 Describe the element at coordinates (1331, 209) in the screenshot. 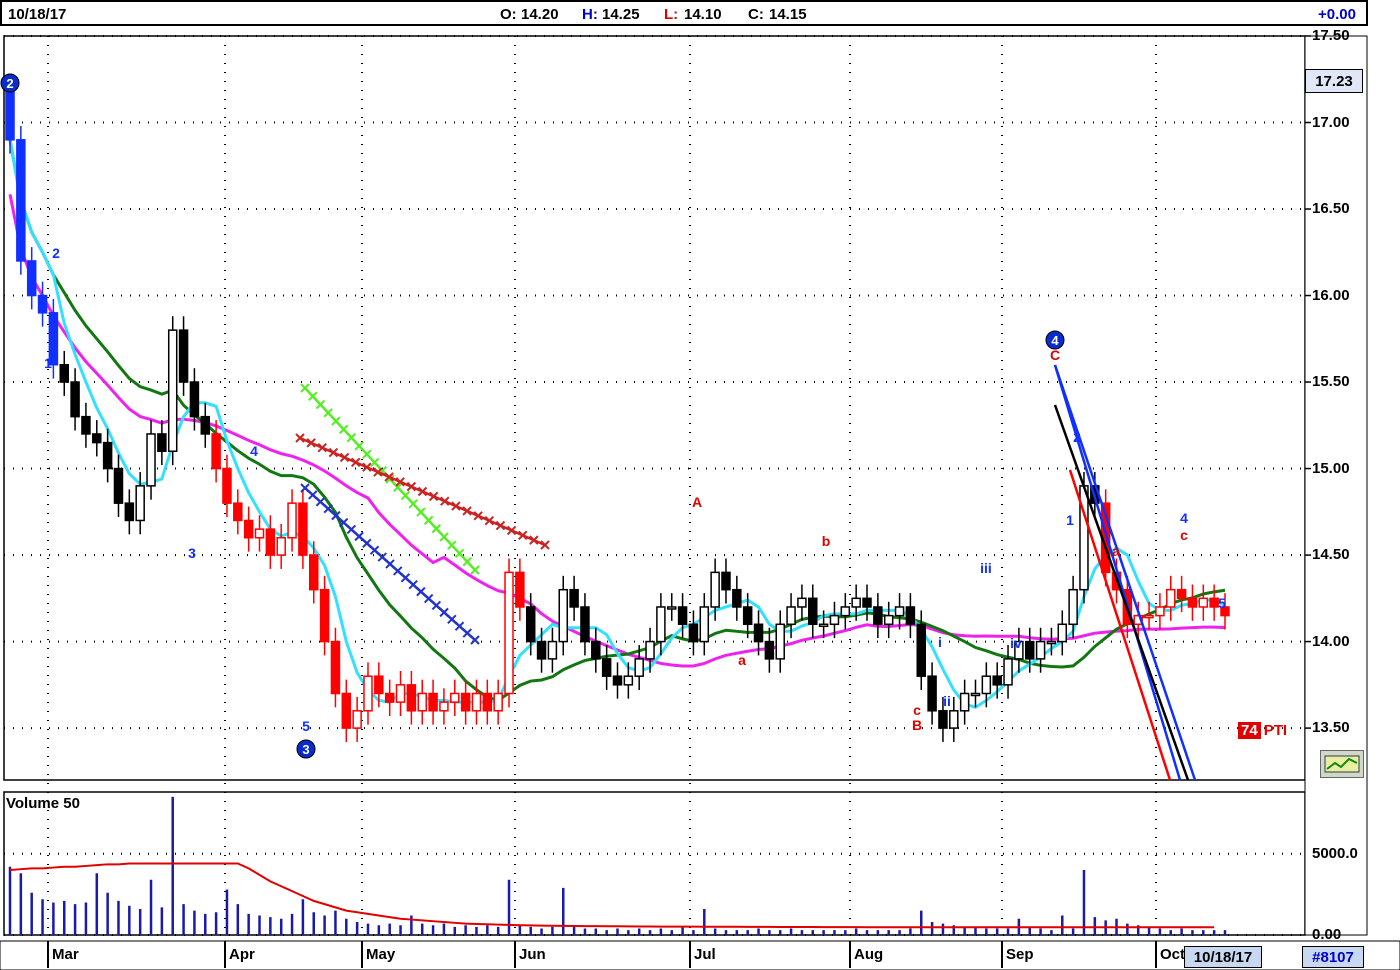

I see `y-tick-label: 16.50` at that location.